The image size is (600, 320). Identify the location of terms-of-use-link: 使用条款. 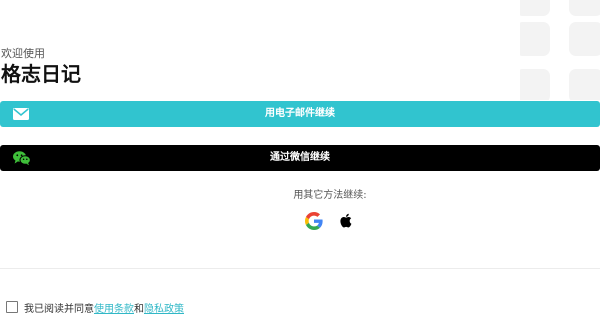
(114, 307).